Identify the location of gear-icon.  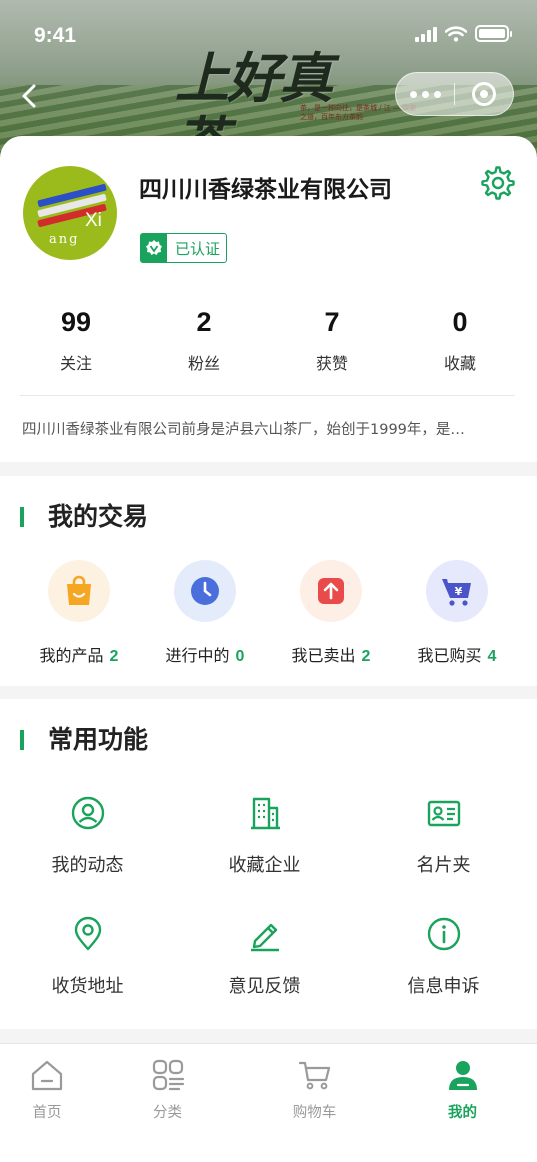
(498, 183).